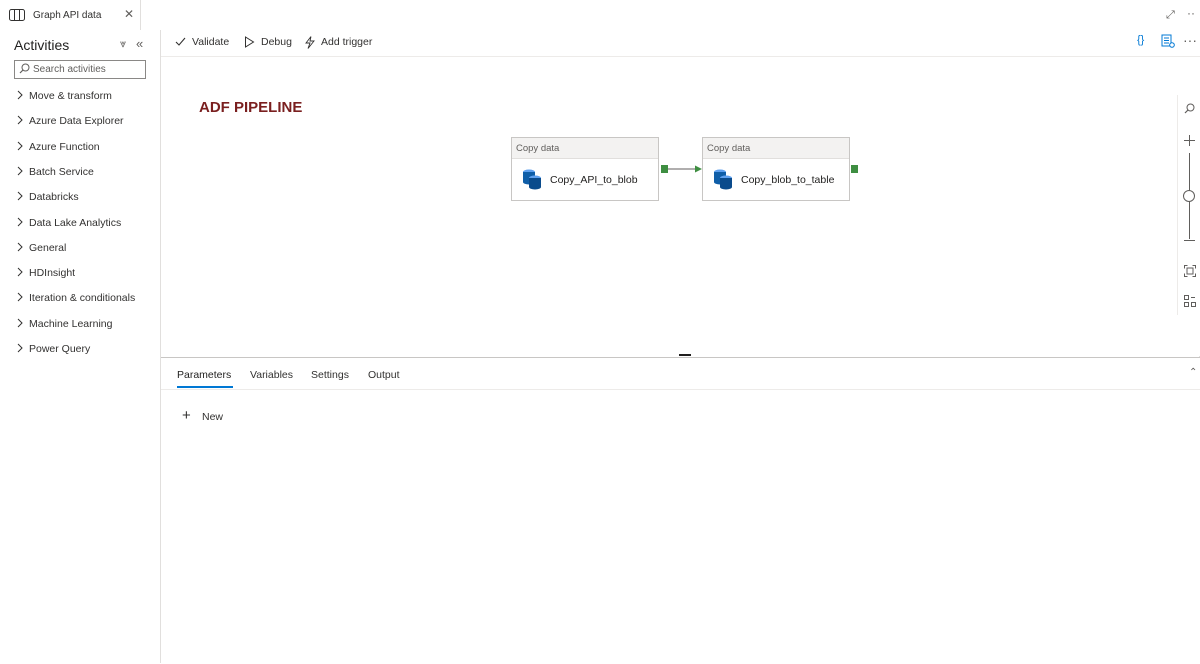 The width and height of the screenshot is (1200, 664). I want to click on pipeline-toolbar: Validate Debug Add trigger {} ···, so click(680, 43).